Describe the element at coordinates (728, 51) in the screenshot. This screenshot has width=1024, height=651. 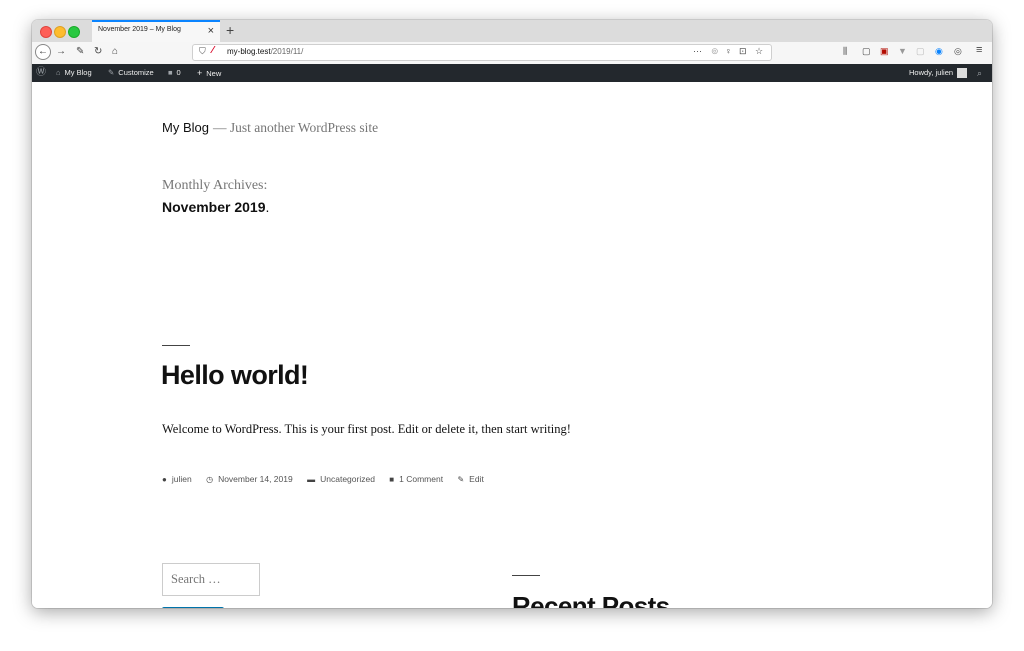
I see `lightbulb-icon: ♀` at that location.